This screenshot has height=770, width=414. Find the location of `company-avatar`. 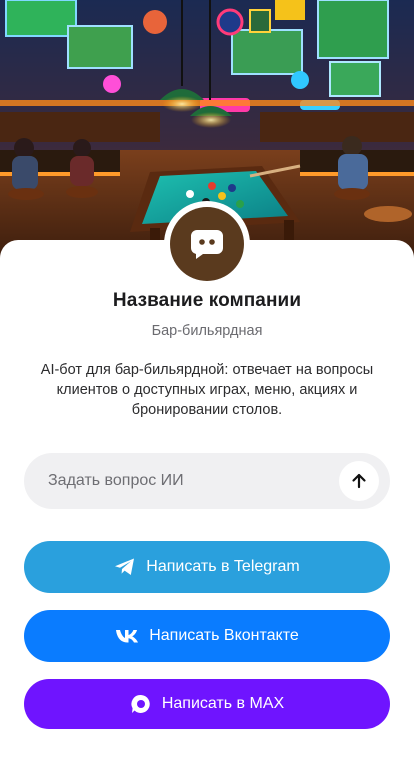

company-avatar is located at coordinates (207, 244).